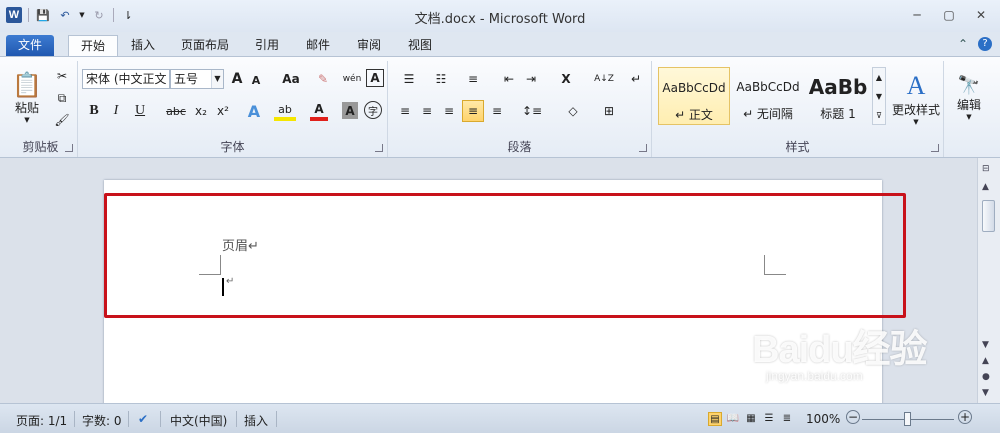  I want to click on tab-insert: 插入, so click(143, 45).